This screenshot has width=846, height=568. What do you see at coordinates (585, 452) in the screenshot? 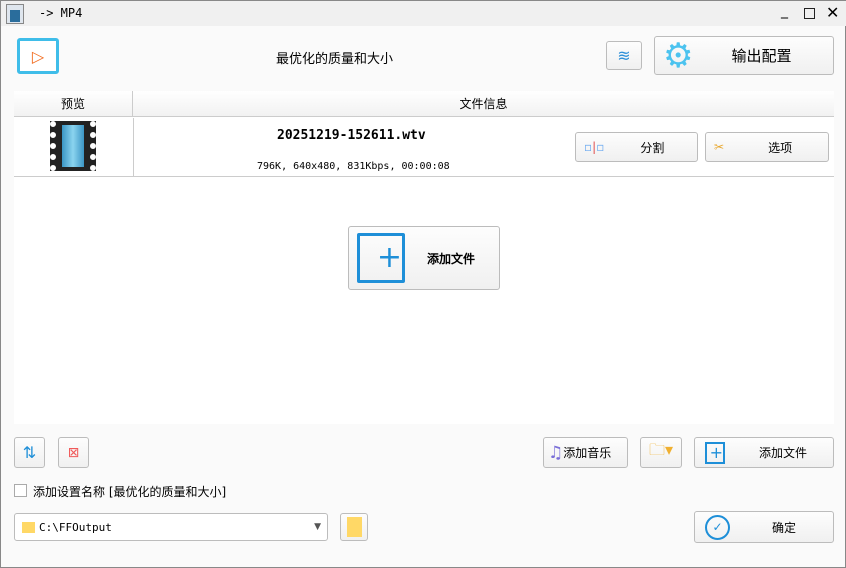
I see `add-music-button: ♫ 添加音乐` at bounding box center [585, 452].